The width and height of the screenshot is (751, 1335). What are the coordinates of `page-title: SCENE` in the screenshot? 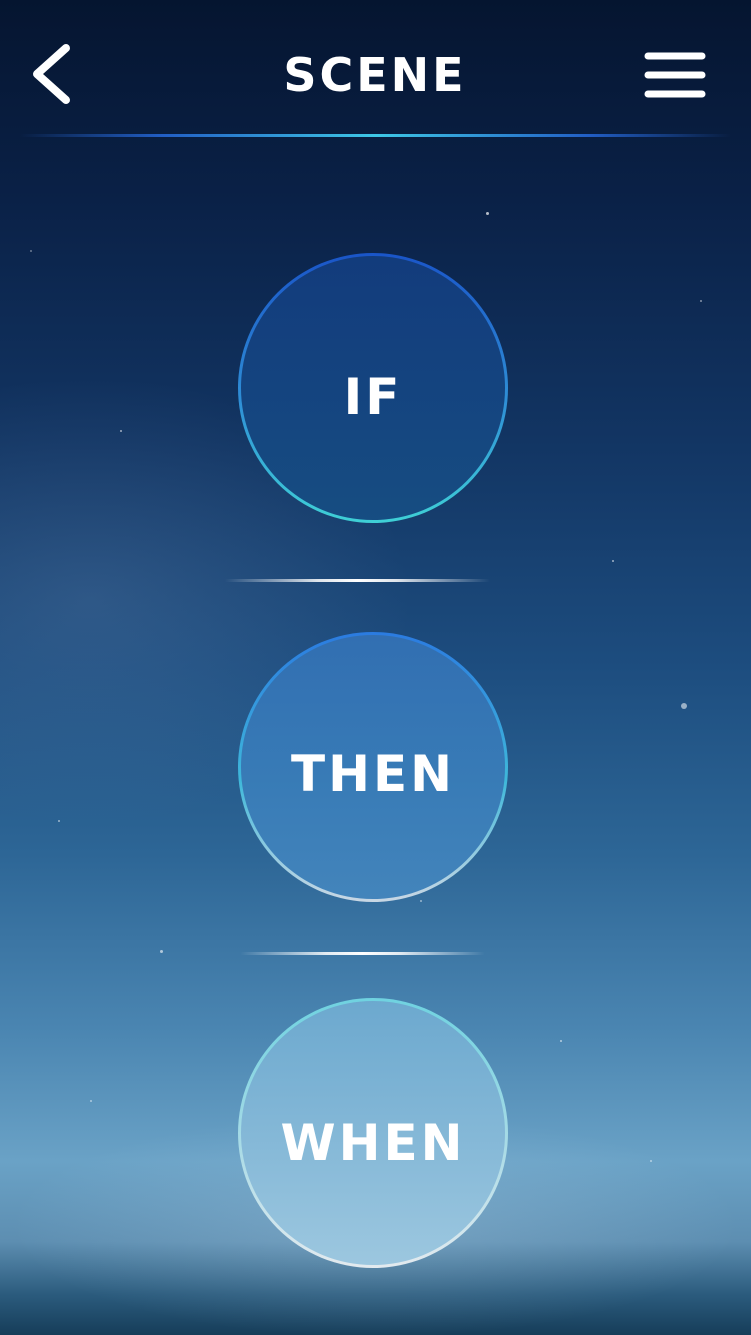 It's located at (375, 75).